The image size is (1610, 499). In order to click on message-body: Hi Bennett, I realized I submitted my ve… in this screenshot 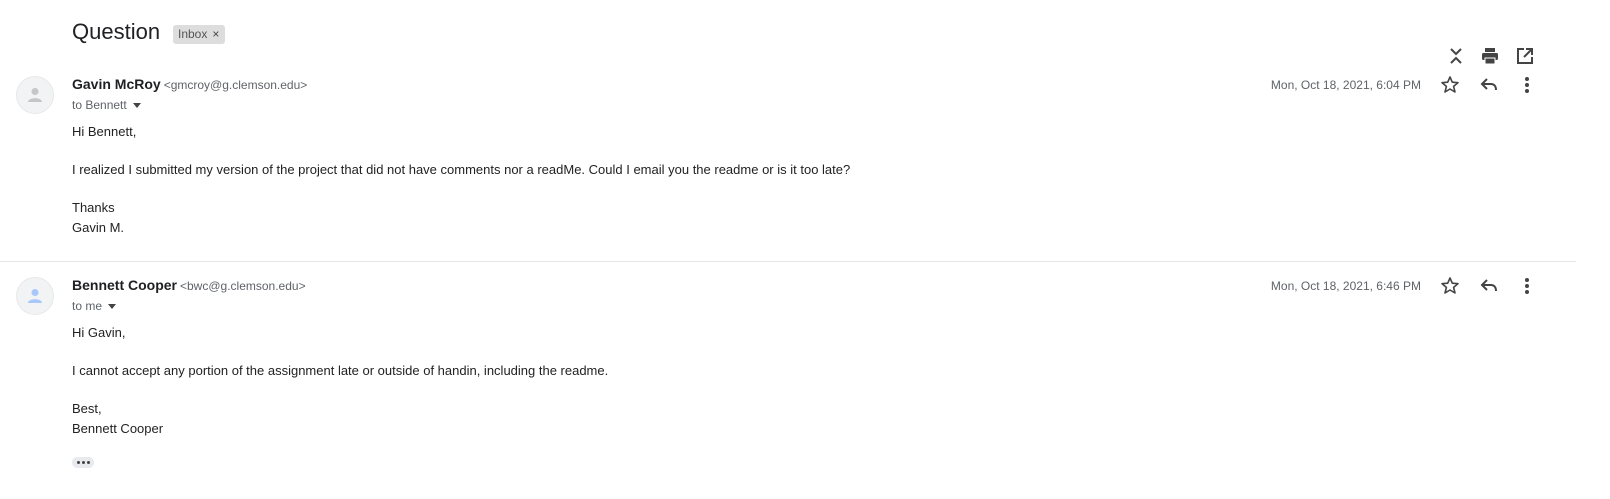, I will do `click(461, 180)`.